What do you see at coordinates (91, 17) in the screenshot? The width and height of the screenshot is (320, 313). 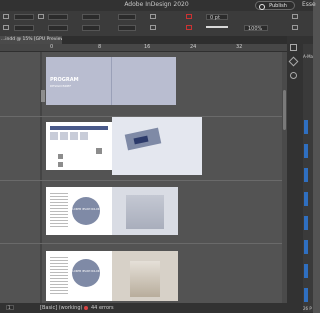 I see `scale-x-field` at bounding box center [91, 17].